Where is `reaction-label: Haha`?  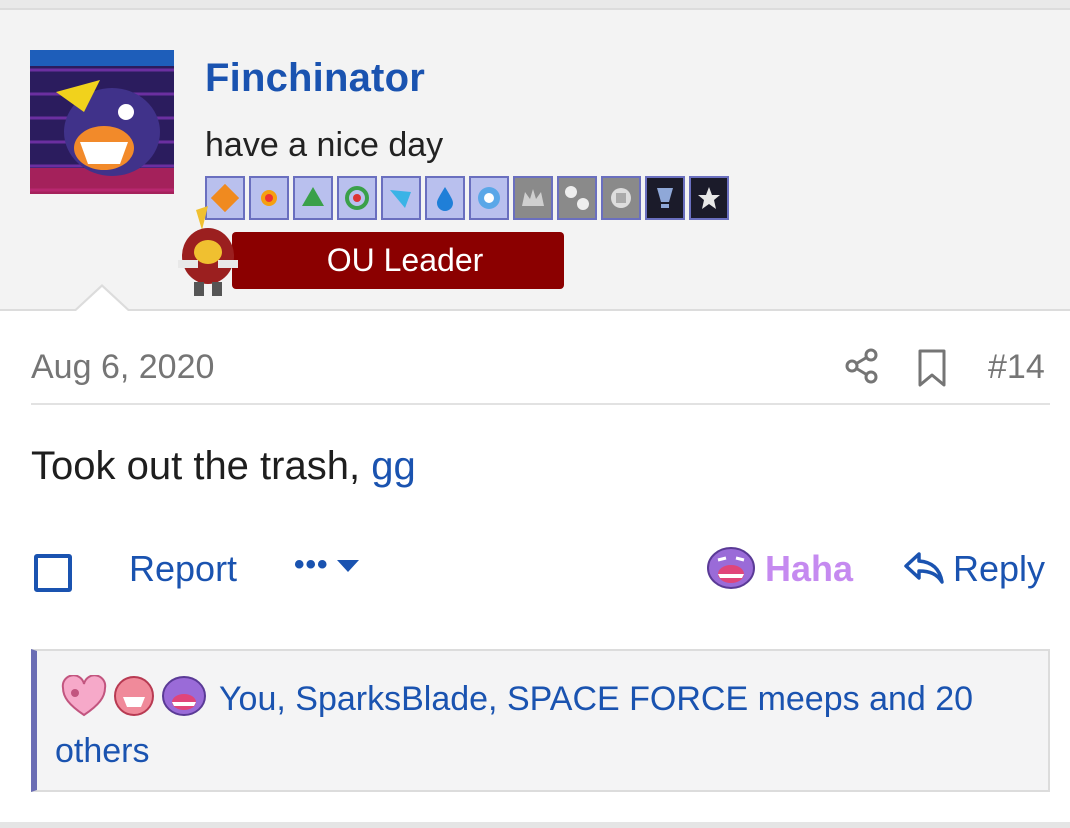
reaction-label: Haha is located at coordinates (809, 569).